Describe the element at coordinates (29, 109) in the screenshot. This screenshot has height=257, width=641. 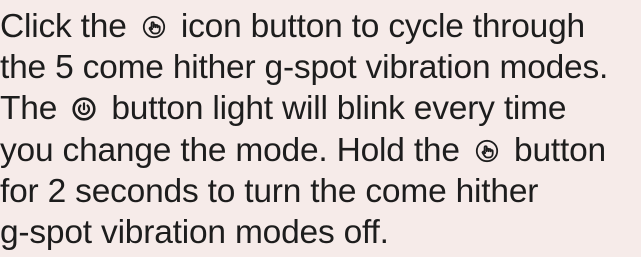
I see `instruction-text: The` at that location.